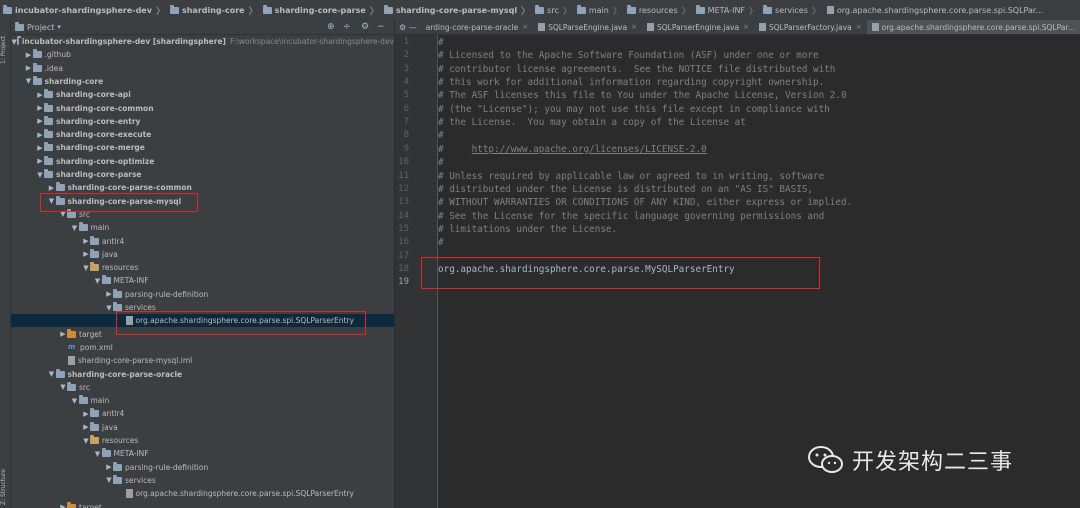  I want to click on tree-item: ▶ sharding-core-api, so click(202, 94).